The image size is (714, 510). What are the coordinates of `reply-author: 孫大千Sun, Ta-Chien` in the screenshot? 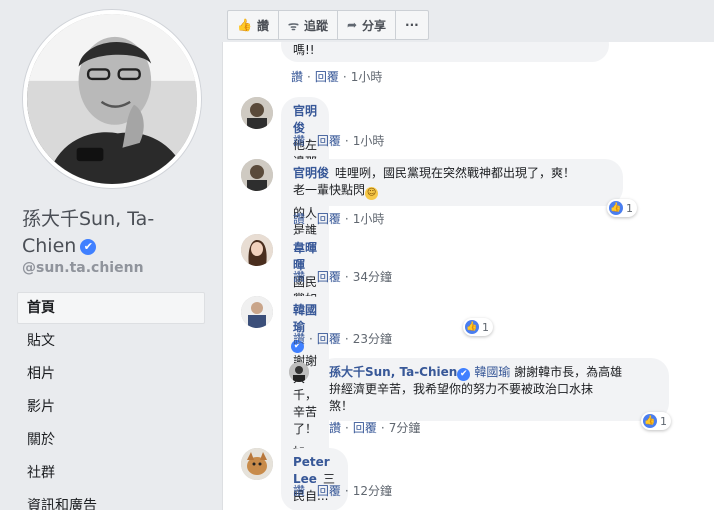 It's located at (393, 372).